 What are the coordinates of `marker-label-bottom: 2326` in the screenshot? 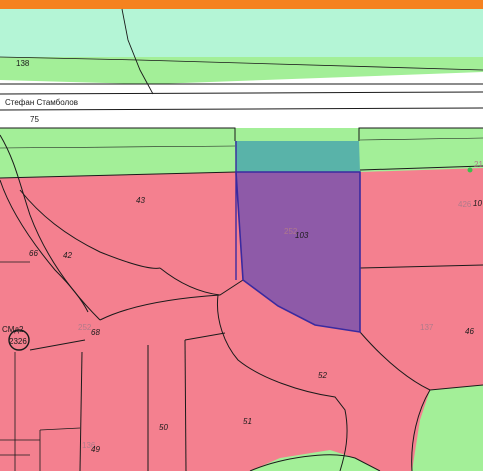 It's located at (18, 341).